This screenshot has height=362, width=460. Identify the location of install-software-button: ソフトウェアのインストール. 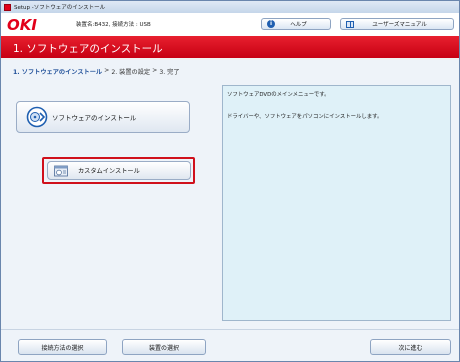
(103, 117).